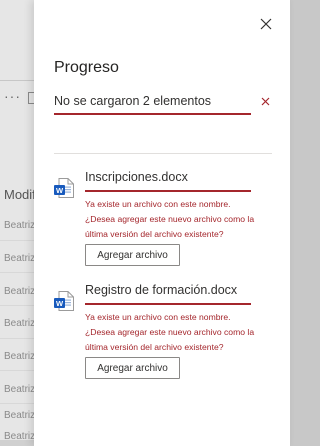 The height and width of the screenshot is (446, 320). I want to click on upload-summary-message: No se cargaron 2 elementos, so click(133, 101).